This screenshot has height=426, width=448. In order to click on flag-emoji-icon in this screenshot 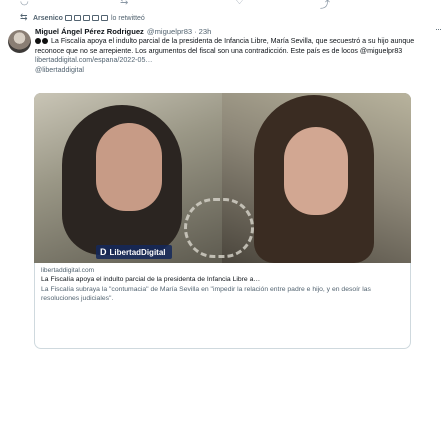, I will do `click(68, 18)`.